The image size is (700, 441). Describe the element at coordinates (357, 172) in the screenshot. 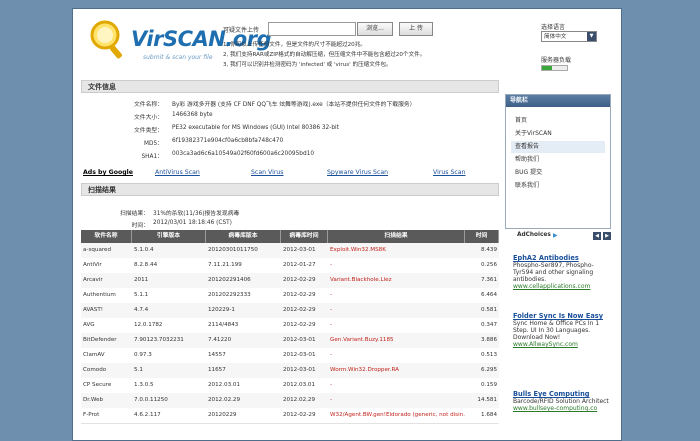

I see `spyware-virus-scan-link: Spyware Virus Scan` at that location.